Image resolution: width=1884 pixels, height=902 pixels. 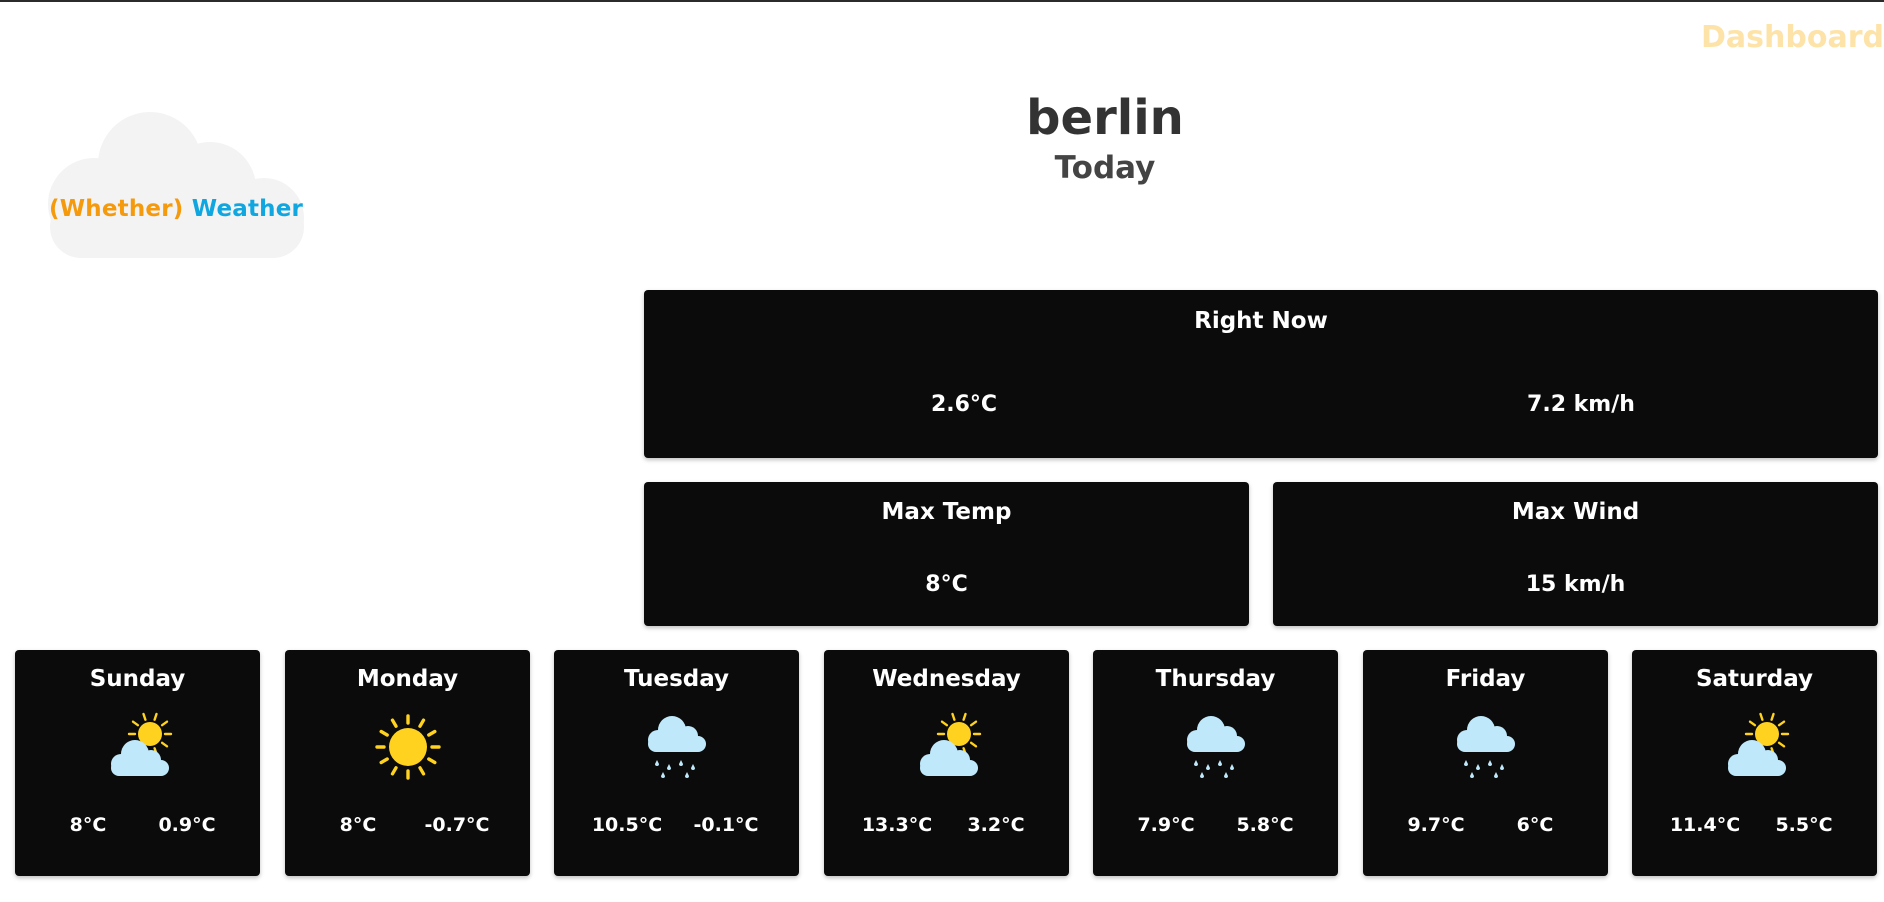 What do you see at coordinates (1575, 584) in the screenshot?
I see `max-wind-value: 15 km/h` at bounding box center [1575, 584].